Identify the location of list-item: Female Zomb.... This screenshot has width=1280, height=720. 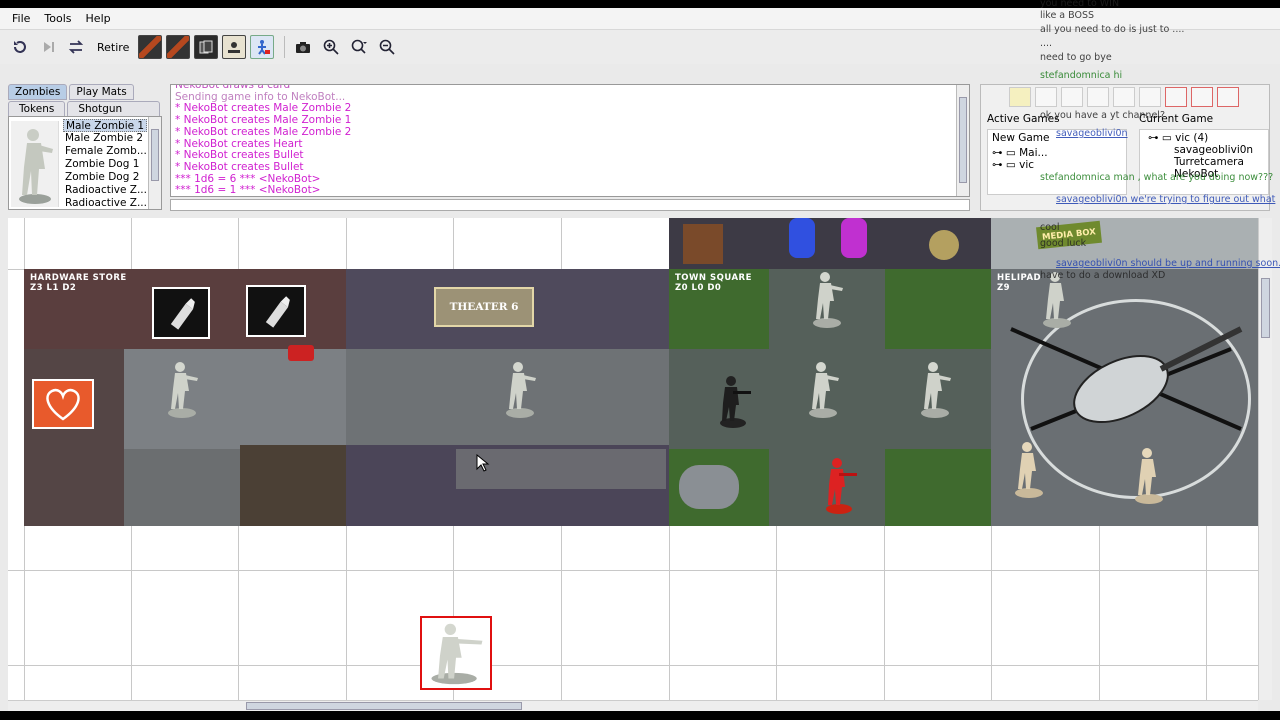
(105, 151).